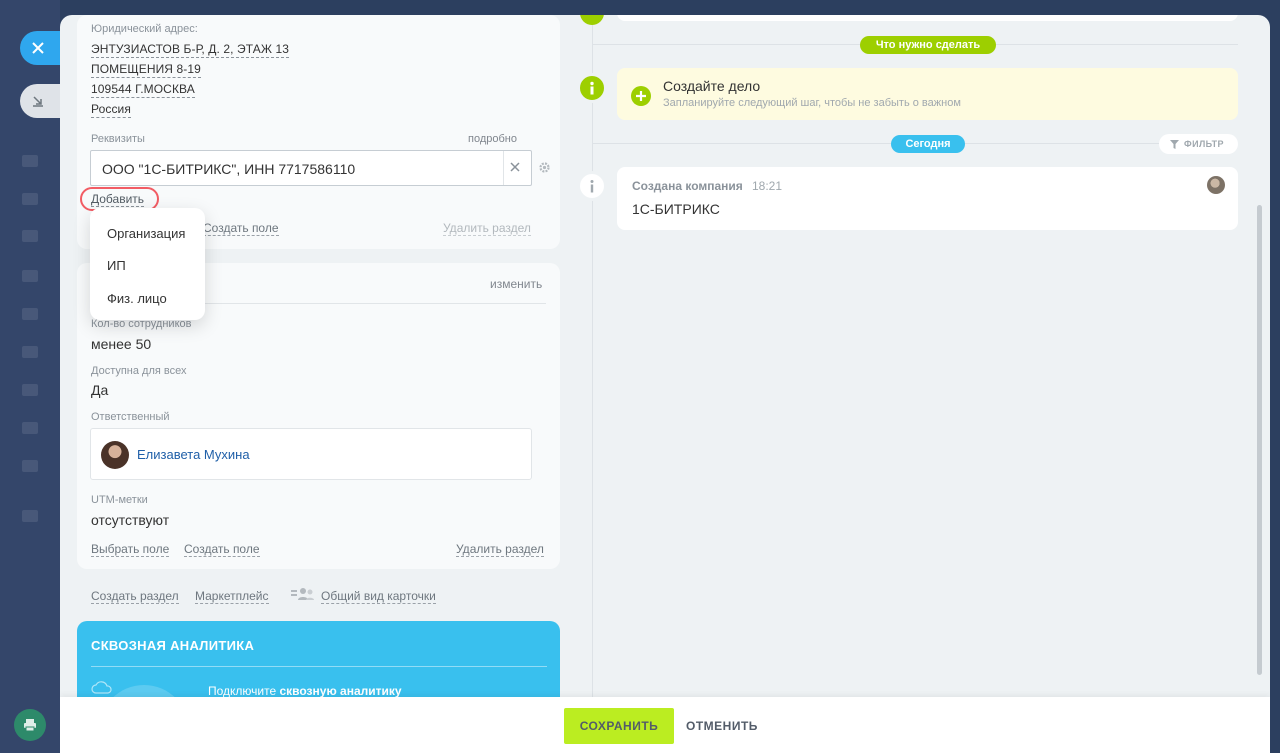  I want to click on event-time: 18:21, so click(767, 186).